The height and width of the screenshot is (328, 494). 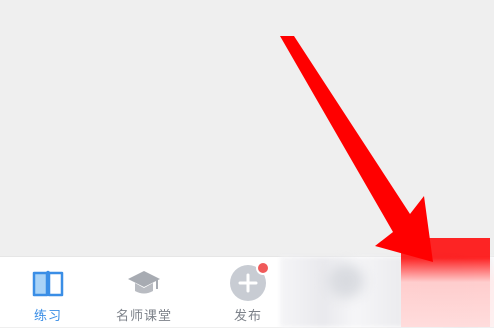 I want to click on graduation-cap-icon, so click(x=144, y=282).